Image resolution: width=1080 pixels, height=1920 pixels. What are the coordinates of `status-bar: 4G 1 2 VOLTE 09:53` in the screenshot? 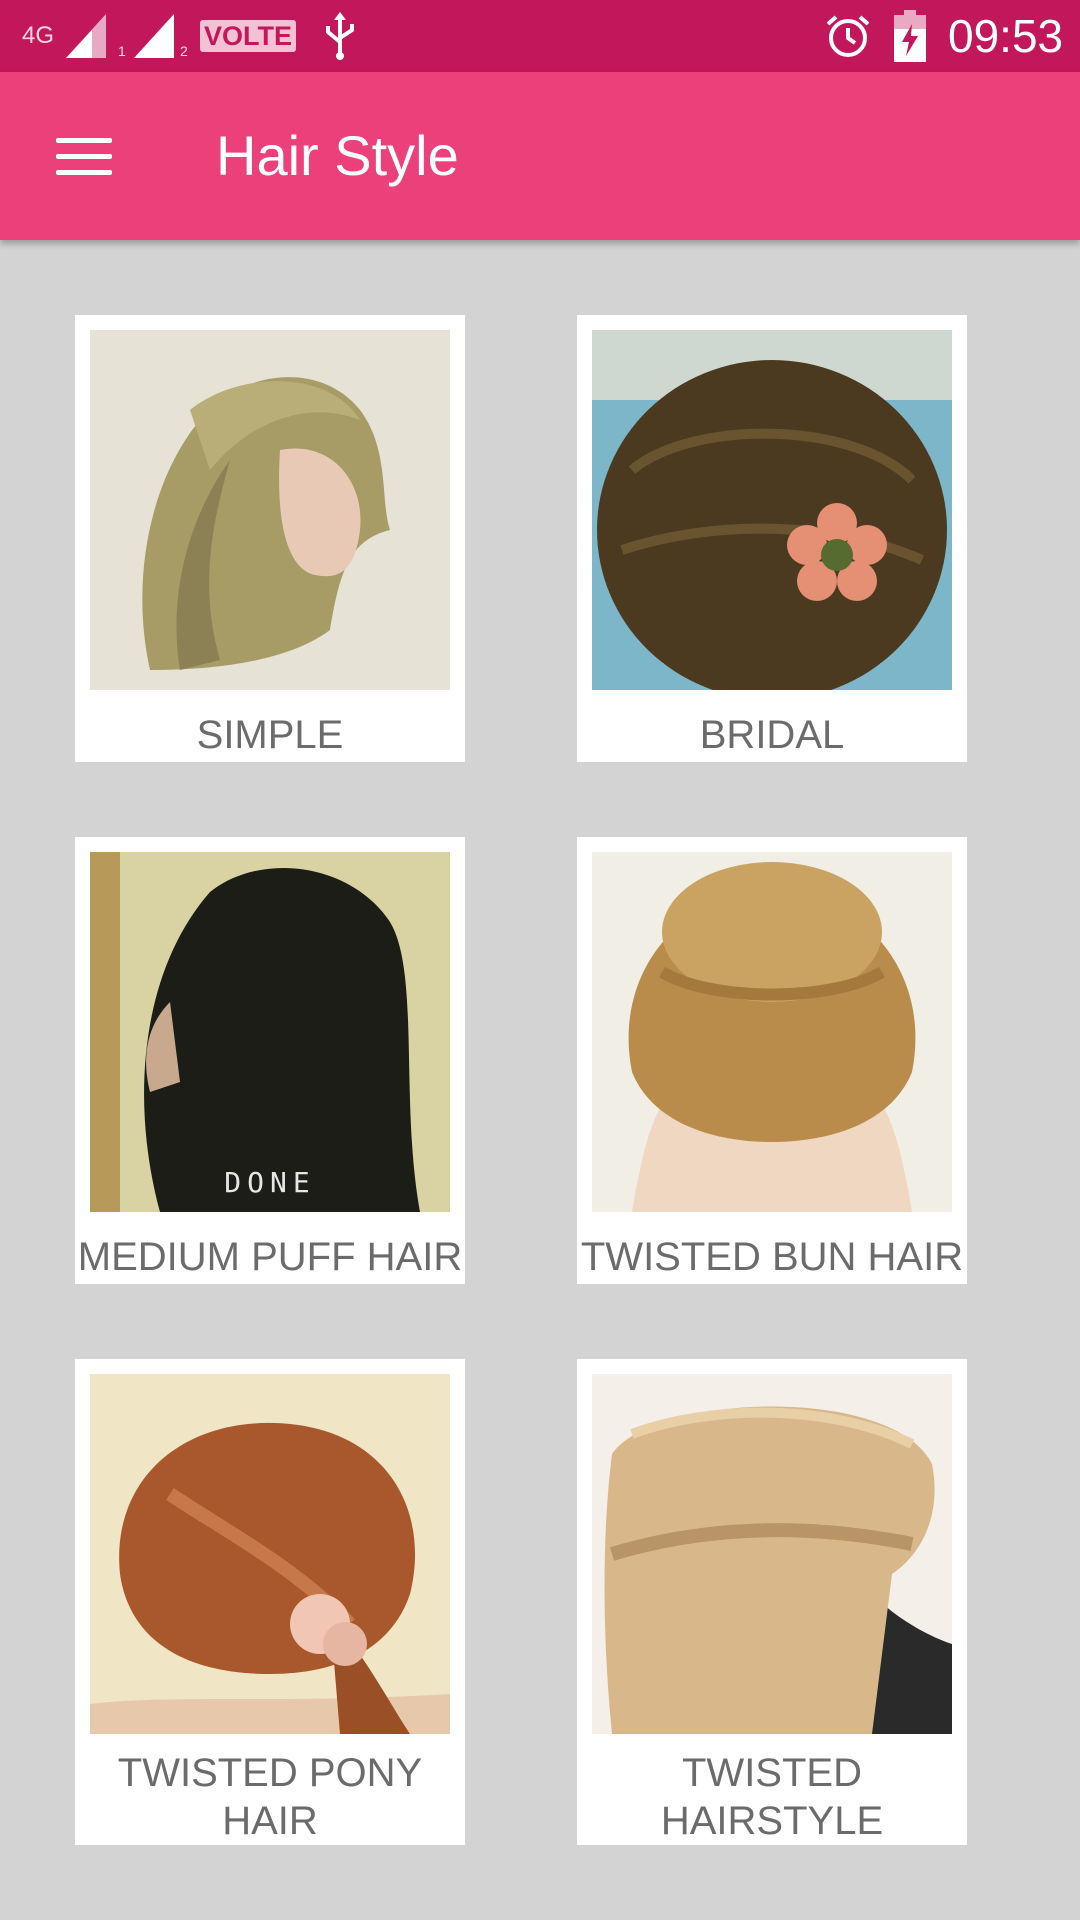 It's located at (540, 36).